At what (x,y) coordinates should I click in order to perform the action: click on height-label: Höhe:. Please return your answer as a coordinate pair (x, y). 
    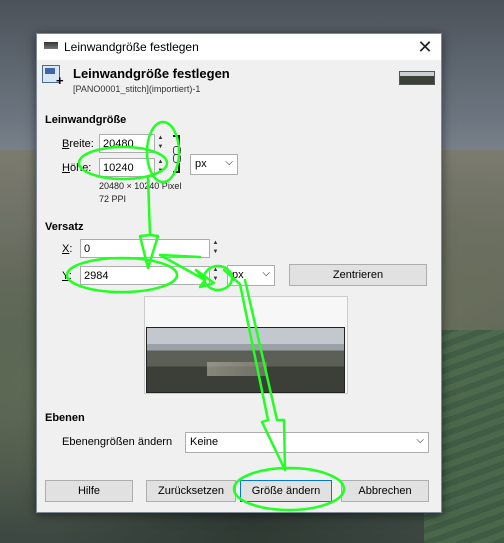
    Looking at the image, I should click on (77, 168).